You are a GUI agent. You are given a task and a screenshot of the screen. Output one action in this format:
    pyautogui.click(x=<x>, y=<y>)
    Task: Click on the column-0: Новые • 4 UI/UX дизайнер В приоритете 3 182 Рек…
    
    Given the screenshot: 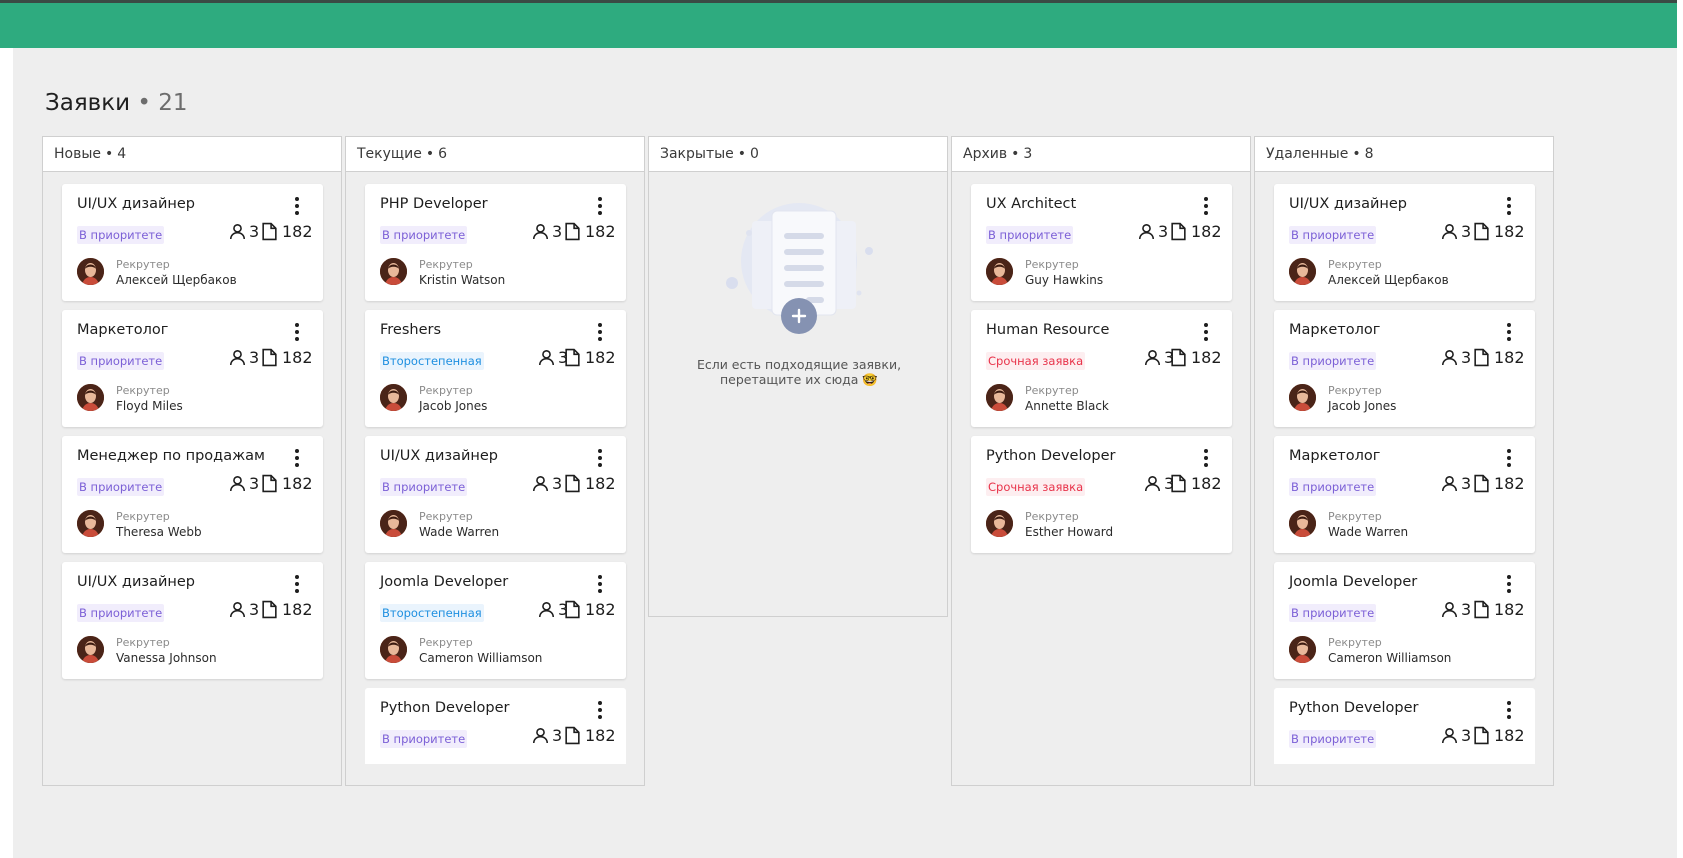 What is the action you would take?
    pyautogui.click(x=192, y=461)
    